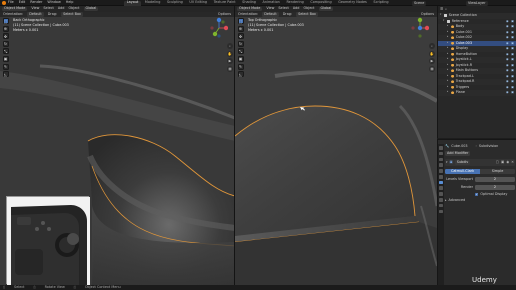 This screenshot has width=516, height=290. I want to click on transform-orientation-right: Global, so click(326, 9).